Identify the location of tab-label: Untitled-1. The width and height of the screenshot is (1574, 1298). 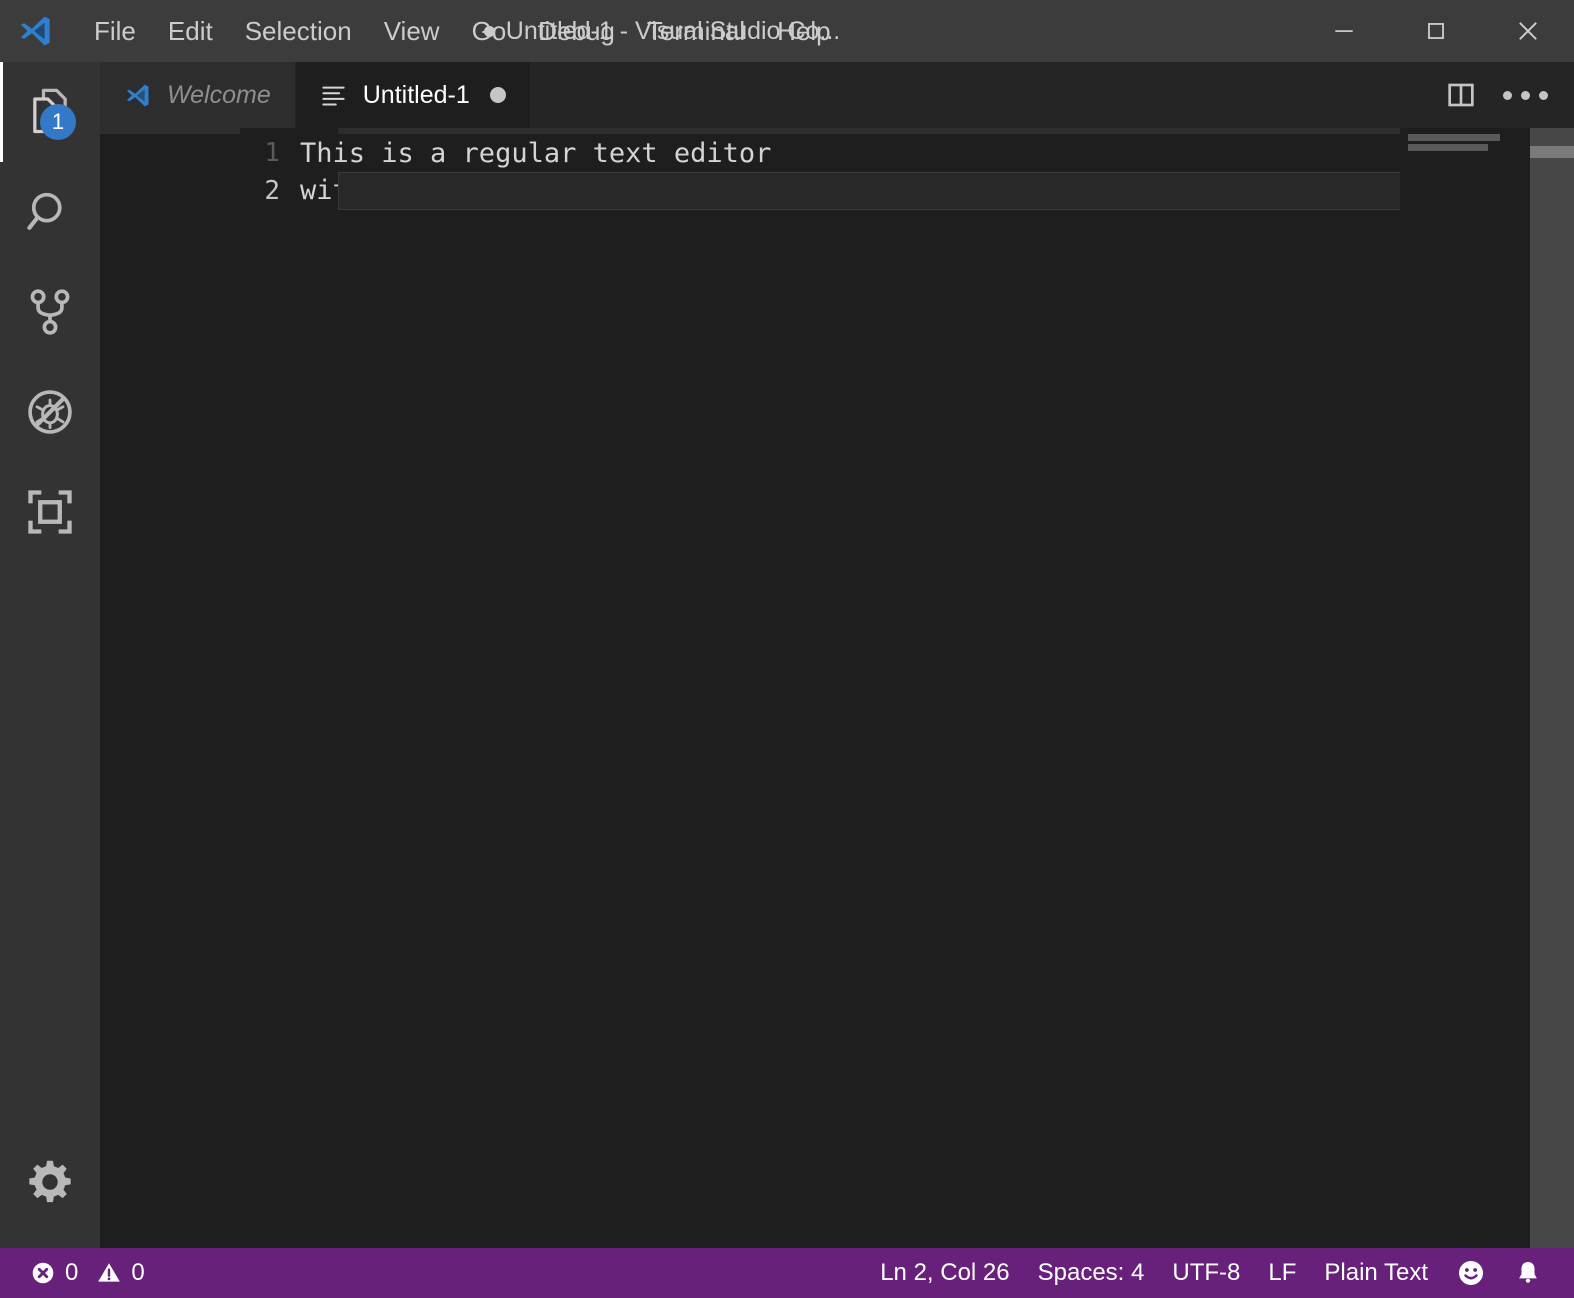
(416, 94).